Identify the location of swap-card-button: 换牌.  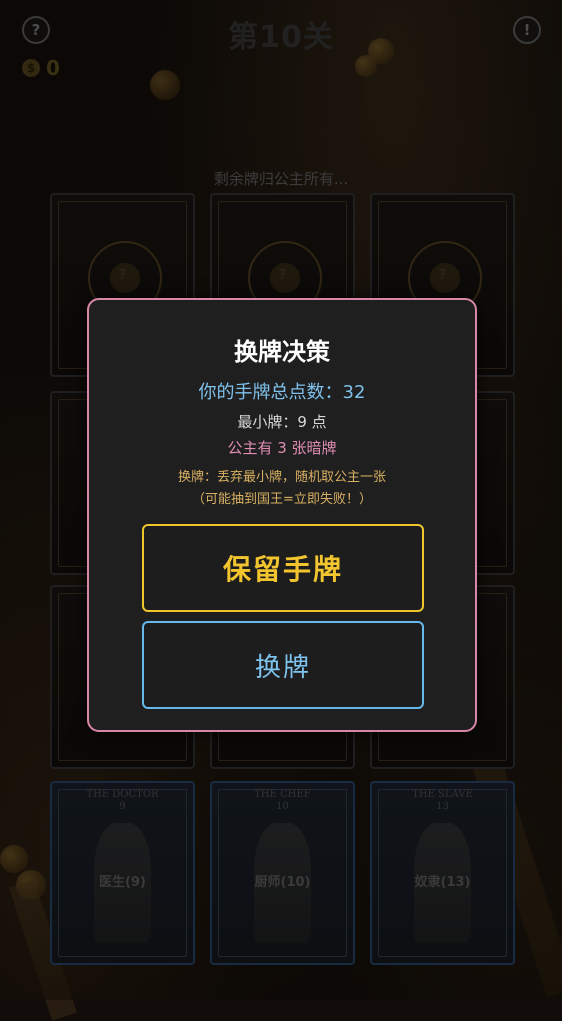
(283, 665).